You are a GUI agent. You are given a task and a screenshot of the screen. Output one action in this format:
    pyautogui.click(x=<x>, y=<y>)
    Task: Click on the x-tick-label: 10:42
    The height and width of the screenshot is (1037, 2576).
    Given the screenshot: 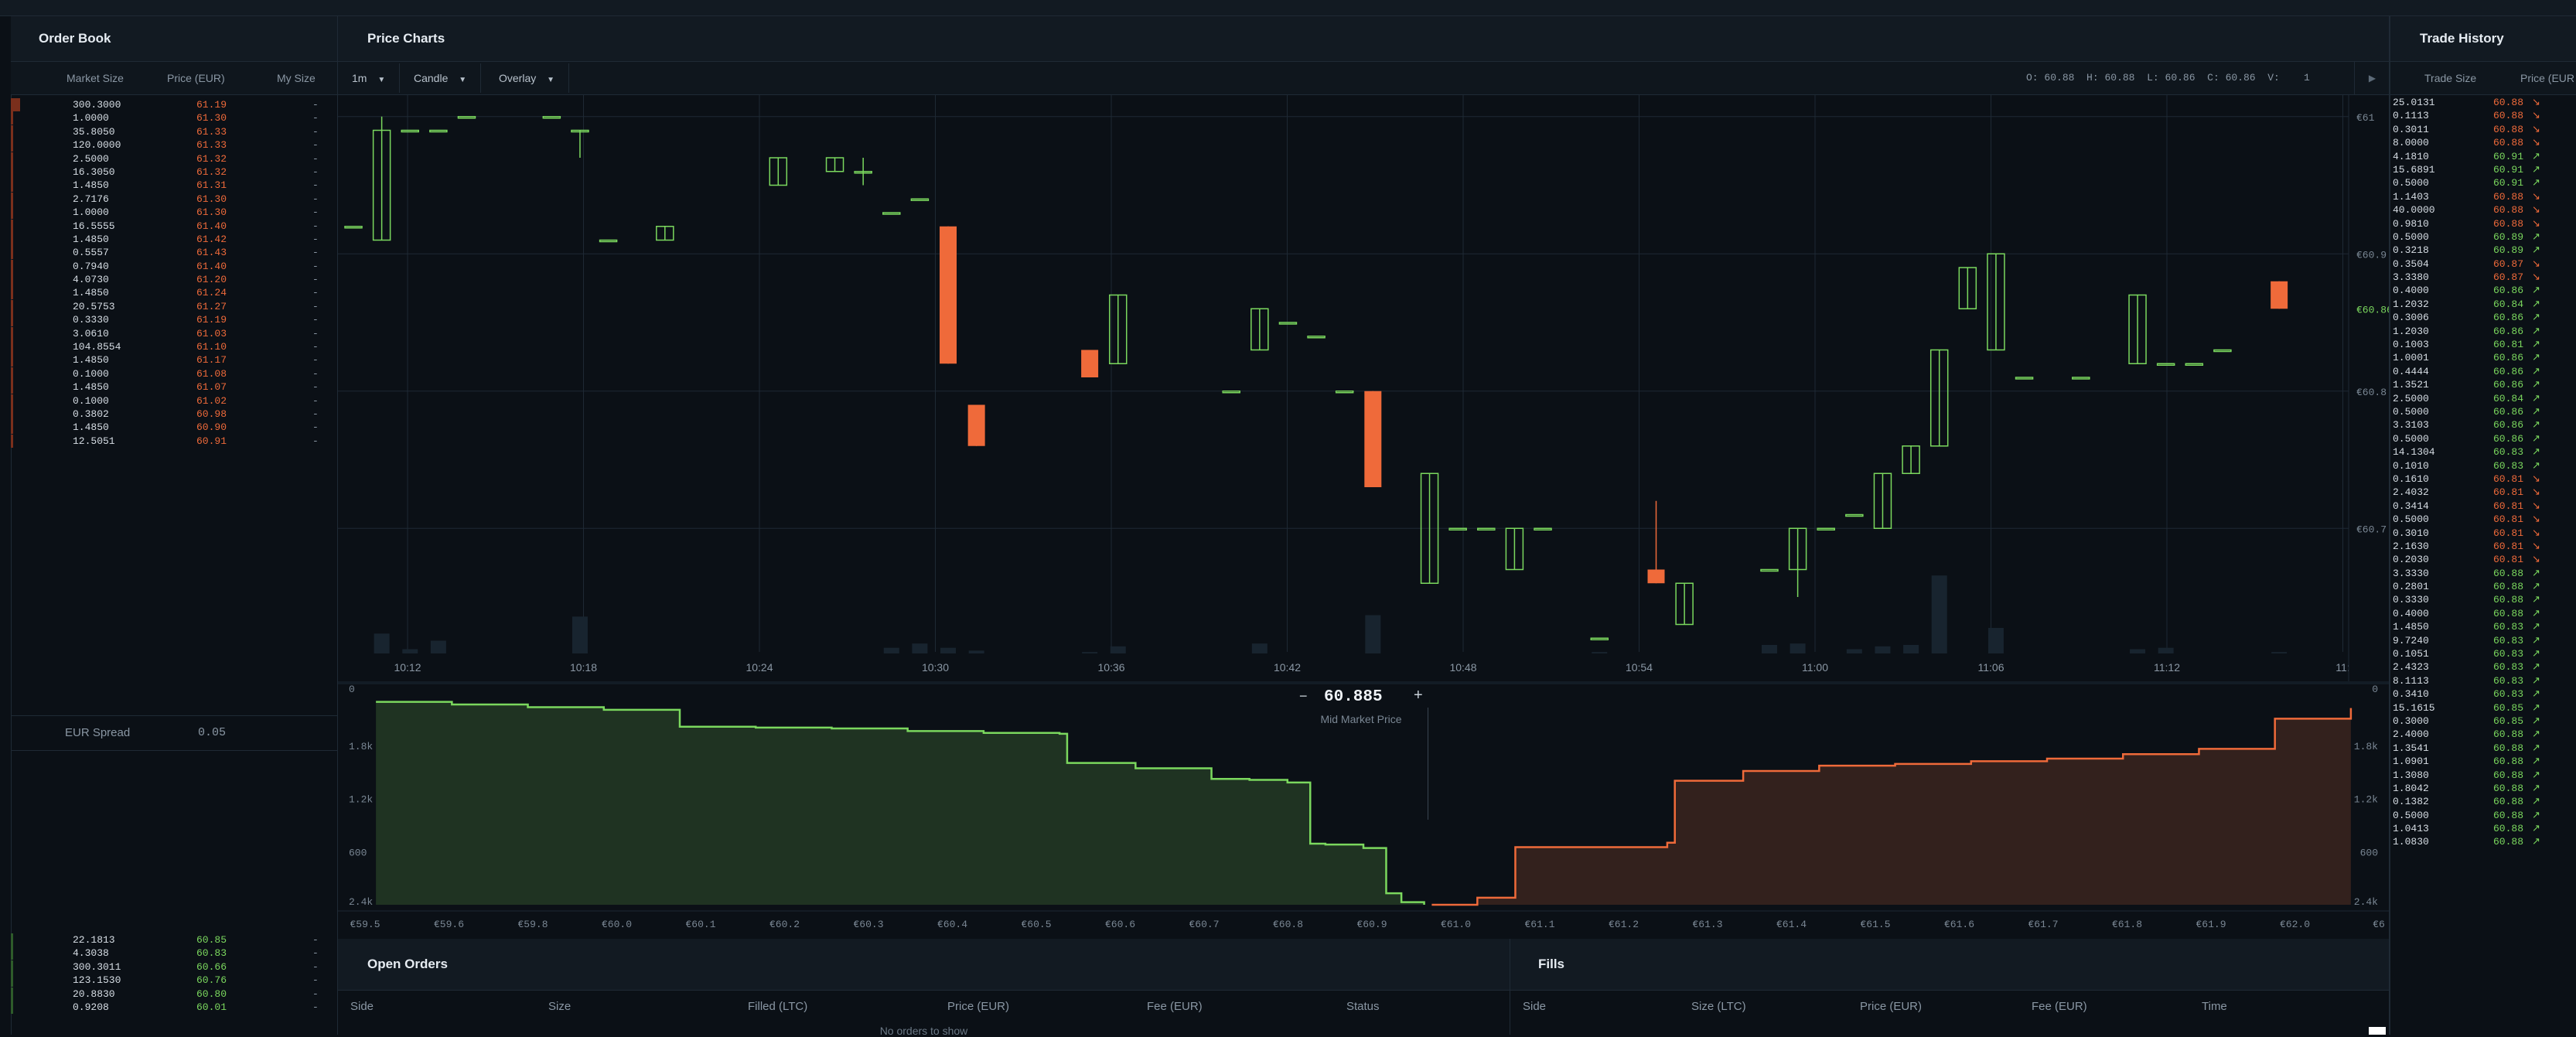 What is the action you would take?
    pyautogui.click(x=1287, y=667)
    